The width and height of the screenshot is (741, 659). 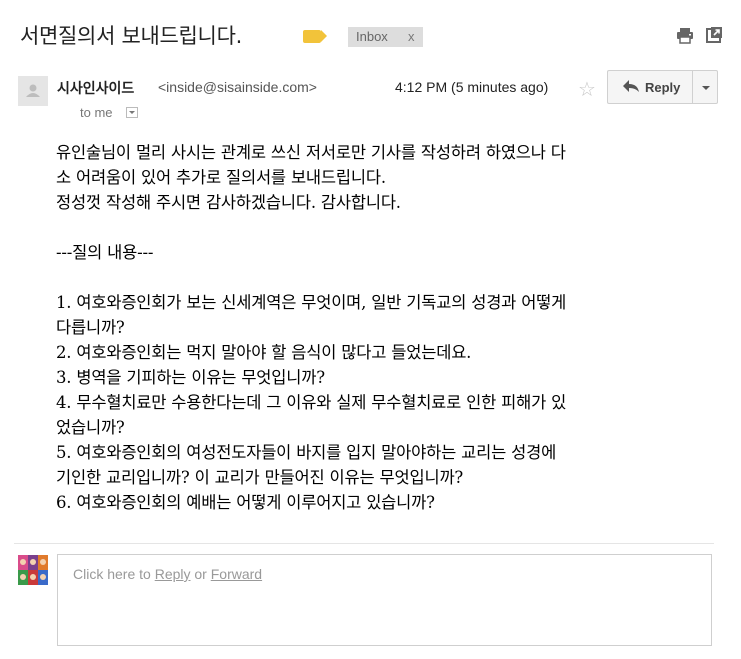 What do you see at coordinates (90, 427) in the screenshot?
I see `question-item: 었습니까?` at bounding box center [90, 427].